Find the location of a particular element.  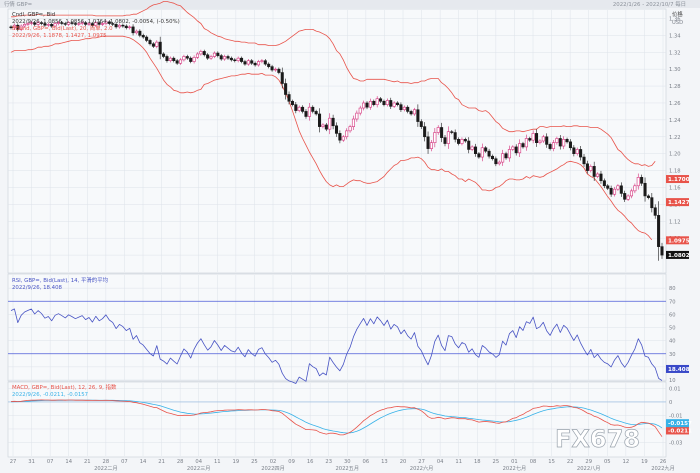

rsi-legend-line2: 2022/9/26, 18.408 is located at coordinates (37, 288).